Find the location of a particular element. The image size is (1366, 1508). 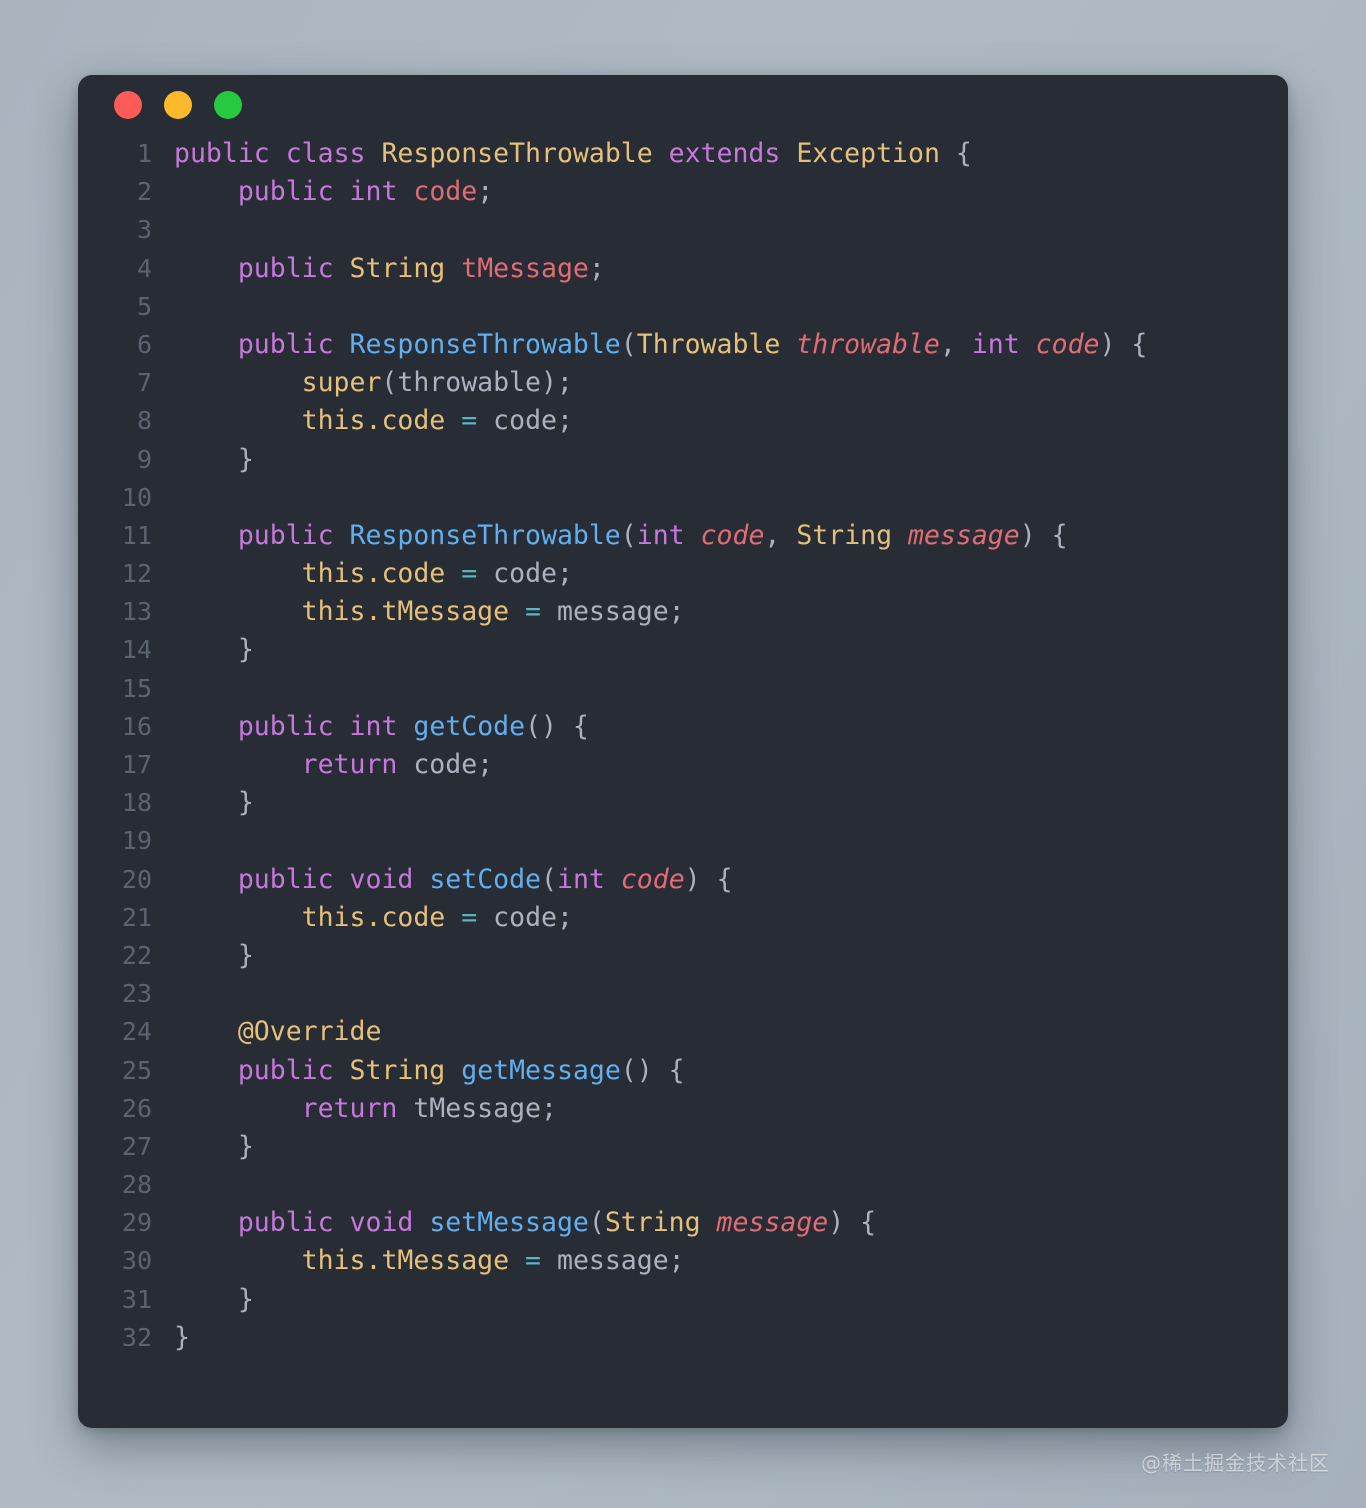

code-token: @Override is located at coordinates (309, 1032).